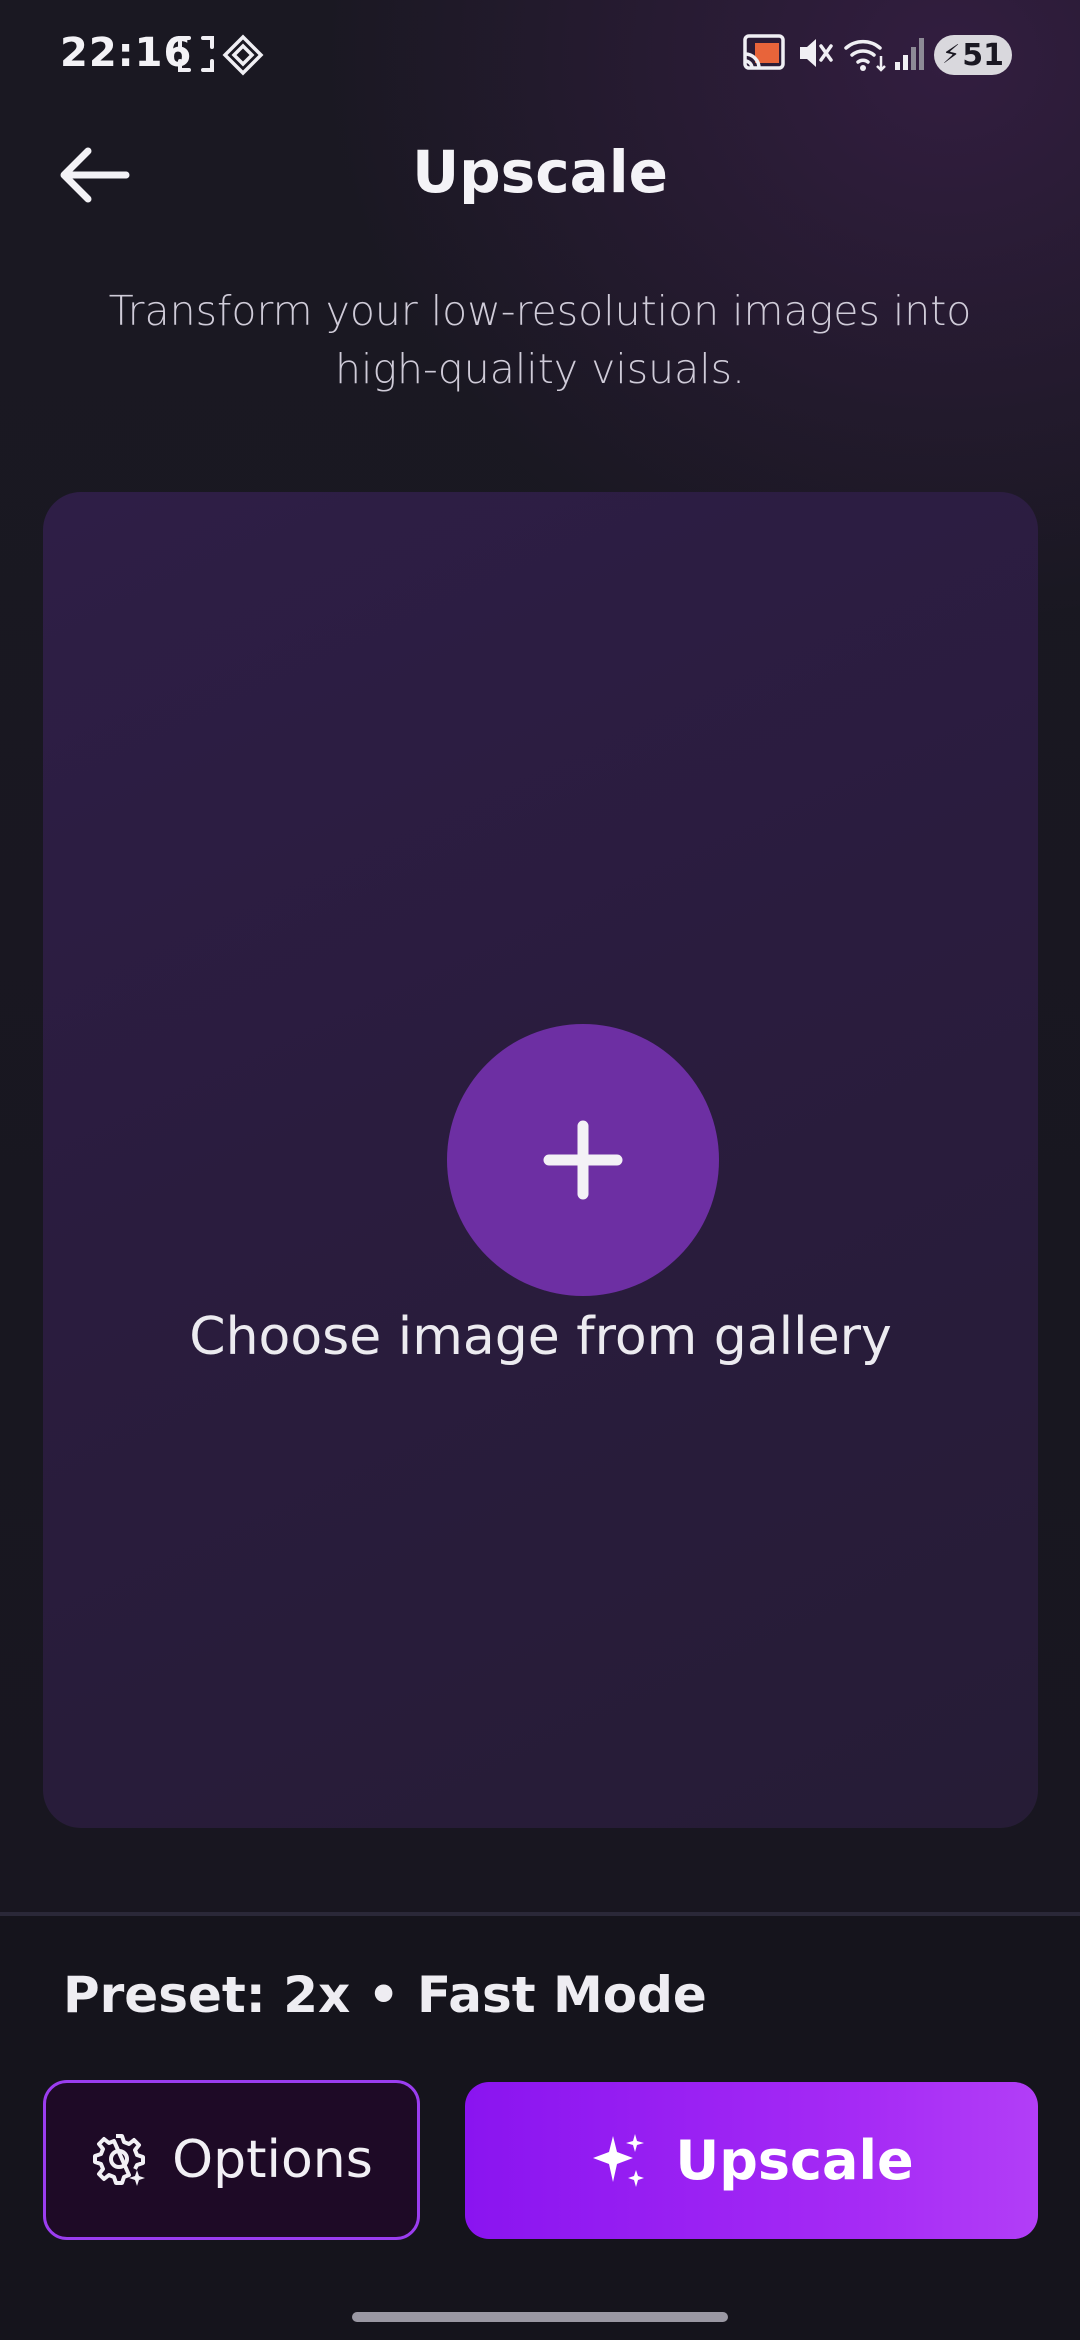 The image size is (1080, 2340). Describe the element at coordinates (126, 53) in the screenshot. I see `status-time: 22:16` at that location.